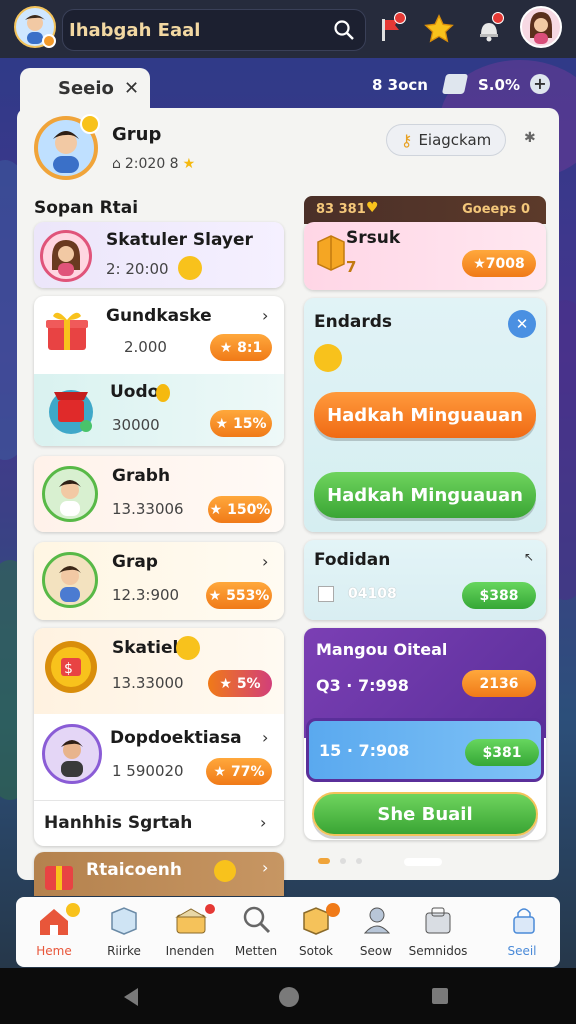 The image size is (576, 1024). I want to click on list-item-badge: ★ 553%, so click(239, 595).